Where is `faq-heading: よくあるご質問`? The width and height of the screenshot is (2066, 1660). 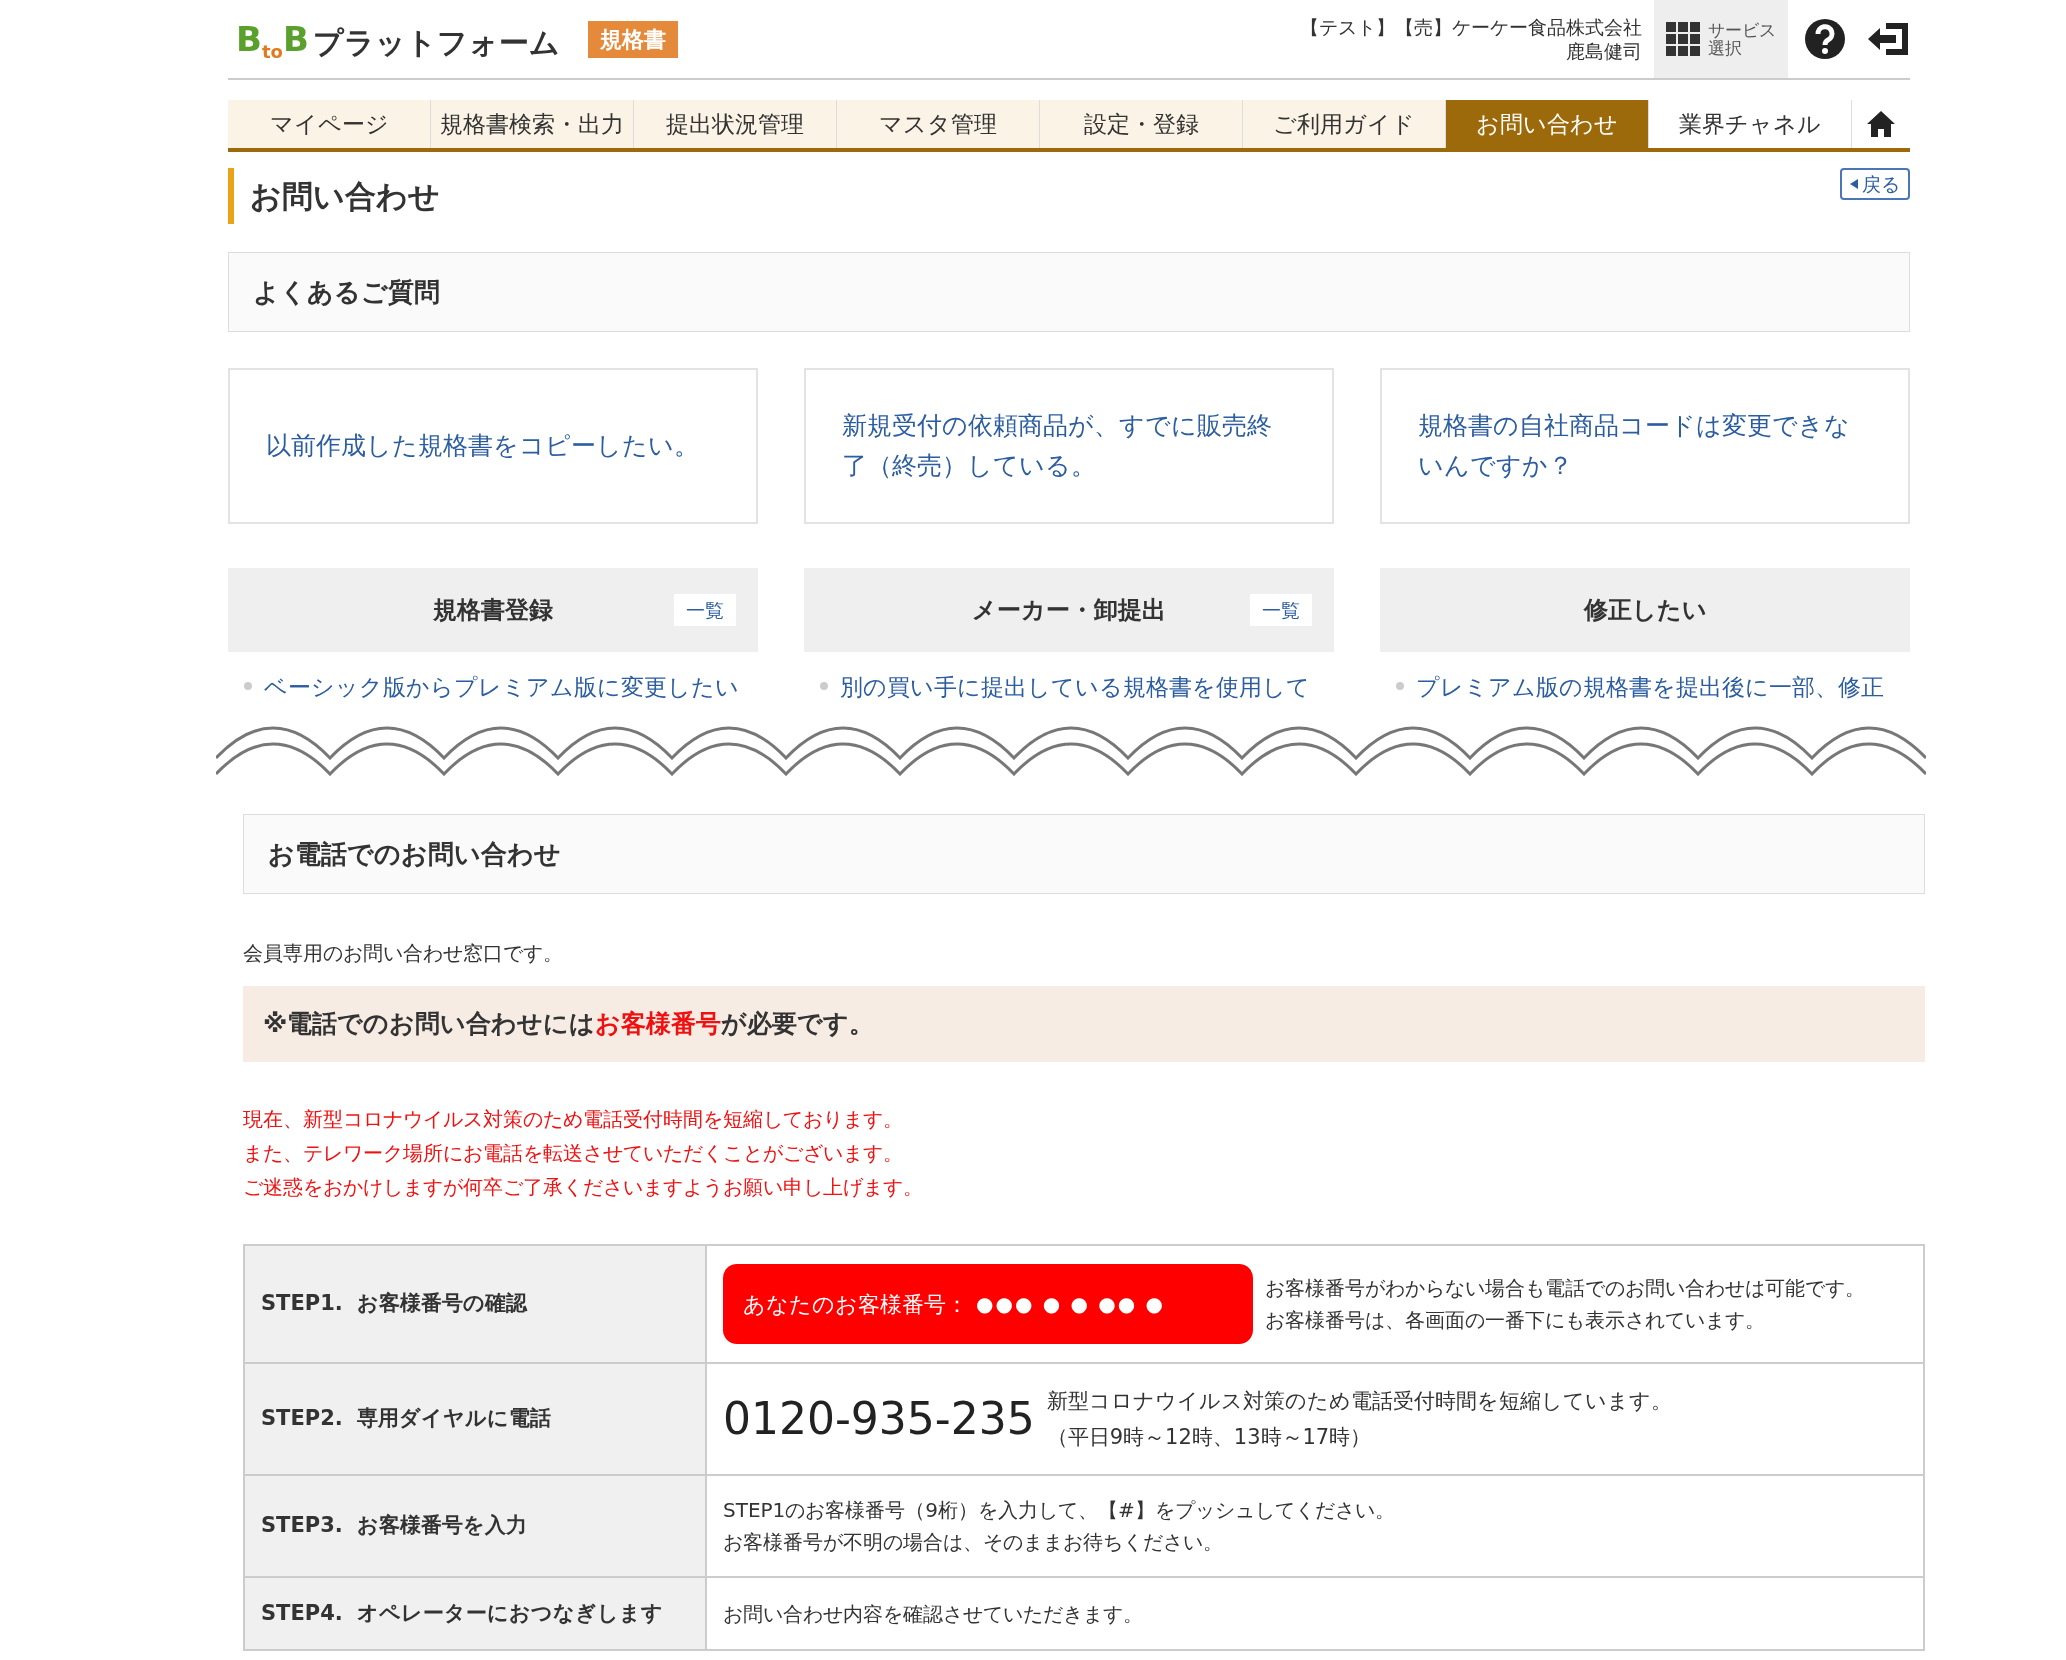
faq-heading: よくあるご質問 is located at coordinates (1069, 292).